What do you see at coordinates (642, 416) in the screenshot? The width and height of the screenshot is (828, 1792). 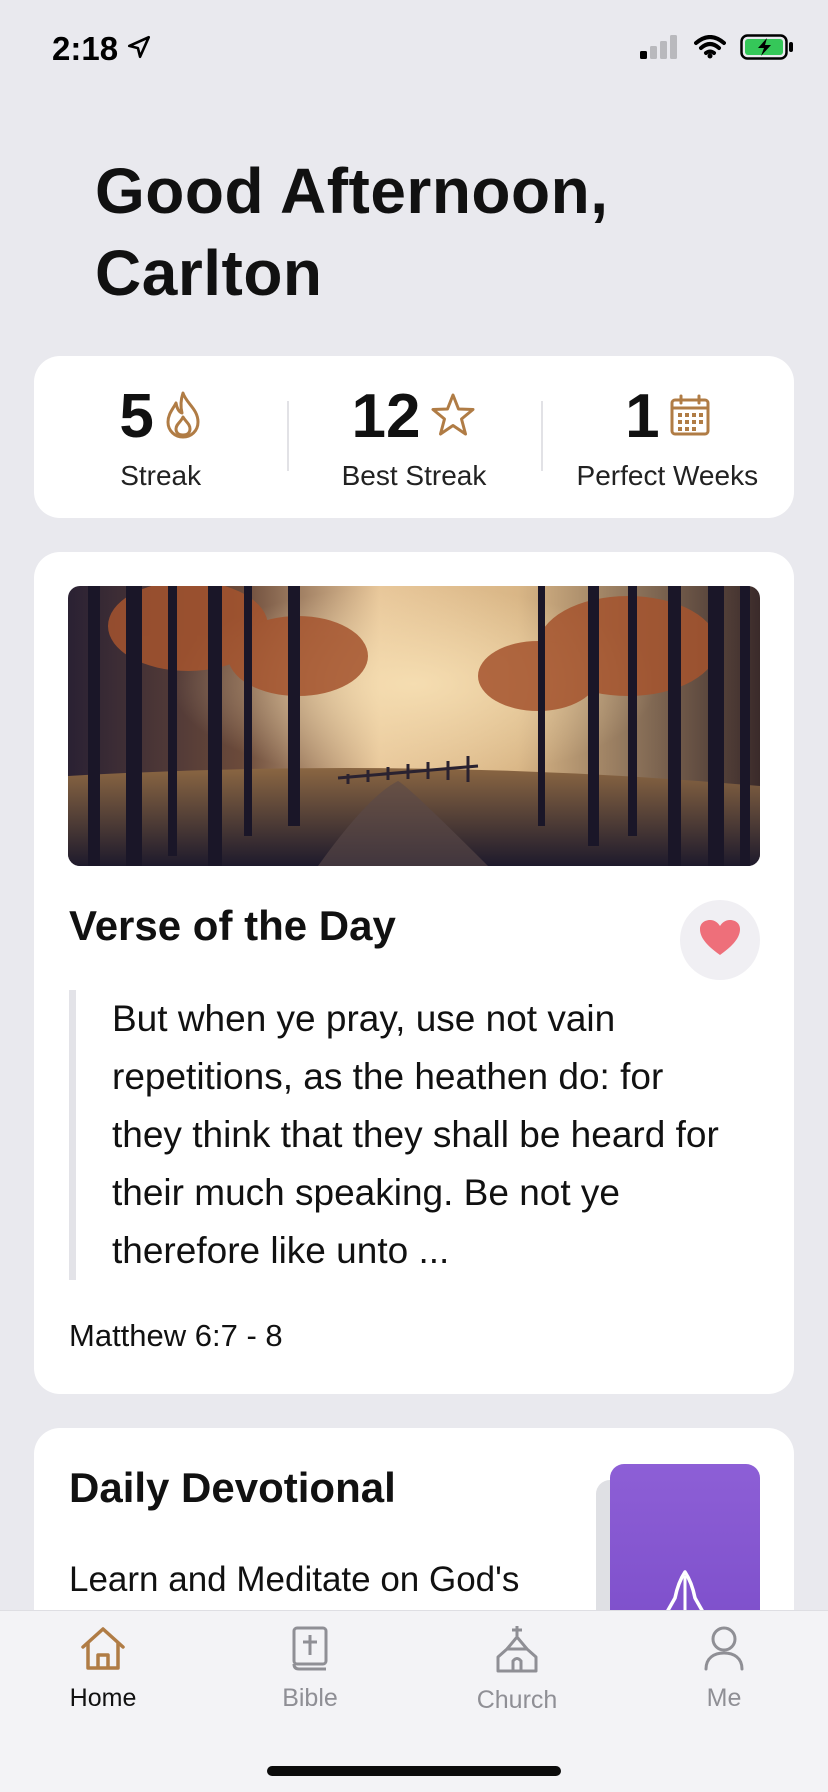 I see `stat-perfect-weeks-value: 1` at bounding box center [642, 416].